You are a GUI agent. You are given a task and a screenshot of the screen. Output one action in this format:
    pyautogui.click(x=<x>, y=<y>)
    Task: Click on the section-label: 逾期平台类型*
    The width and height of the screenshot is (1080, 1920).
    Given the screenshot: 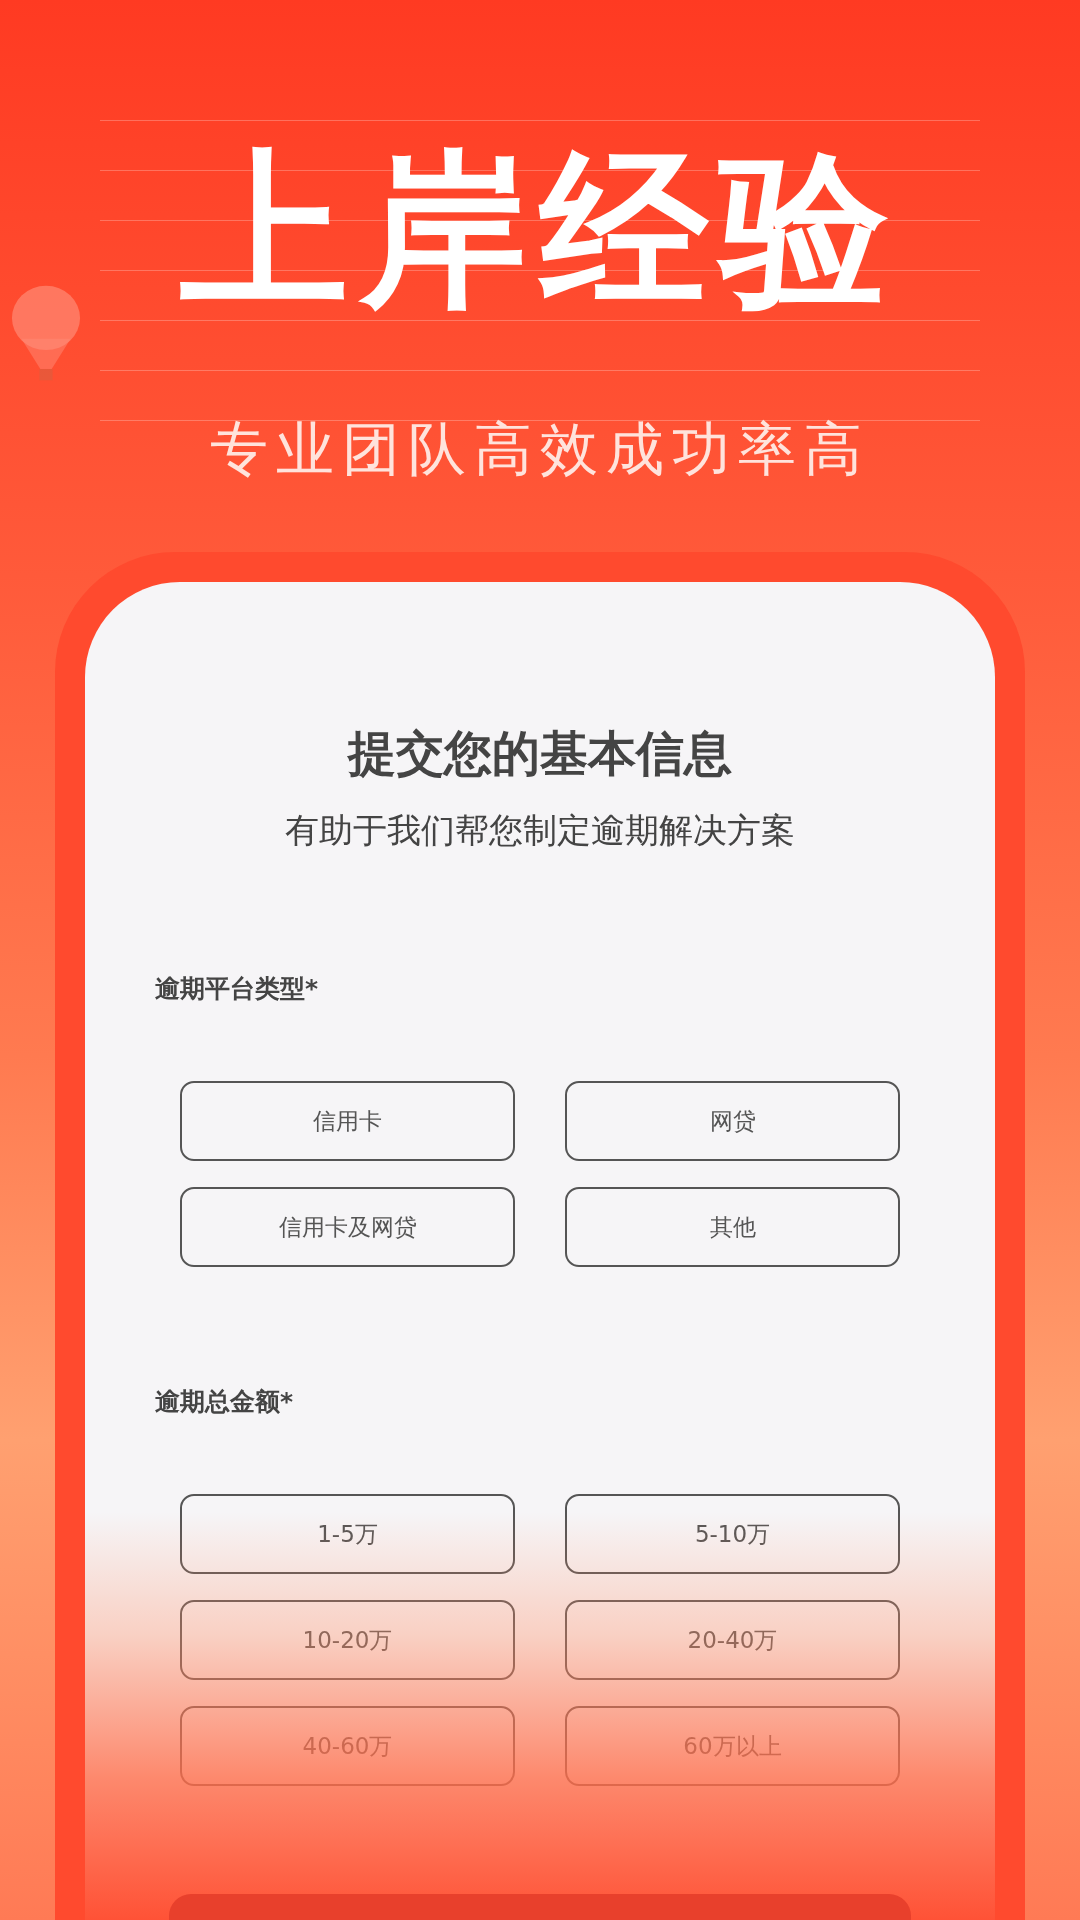 What is the action you would take?
    pyautogui.click(x=237, y=989)
    